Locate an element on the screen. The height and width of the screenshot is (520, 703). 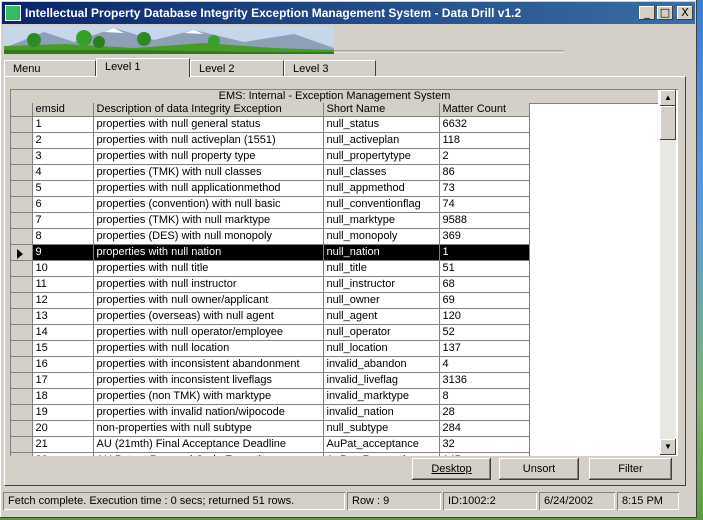
cell-short-name: AuPat_Renewal is located at coordinates (381, 454).